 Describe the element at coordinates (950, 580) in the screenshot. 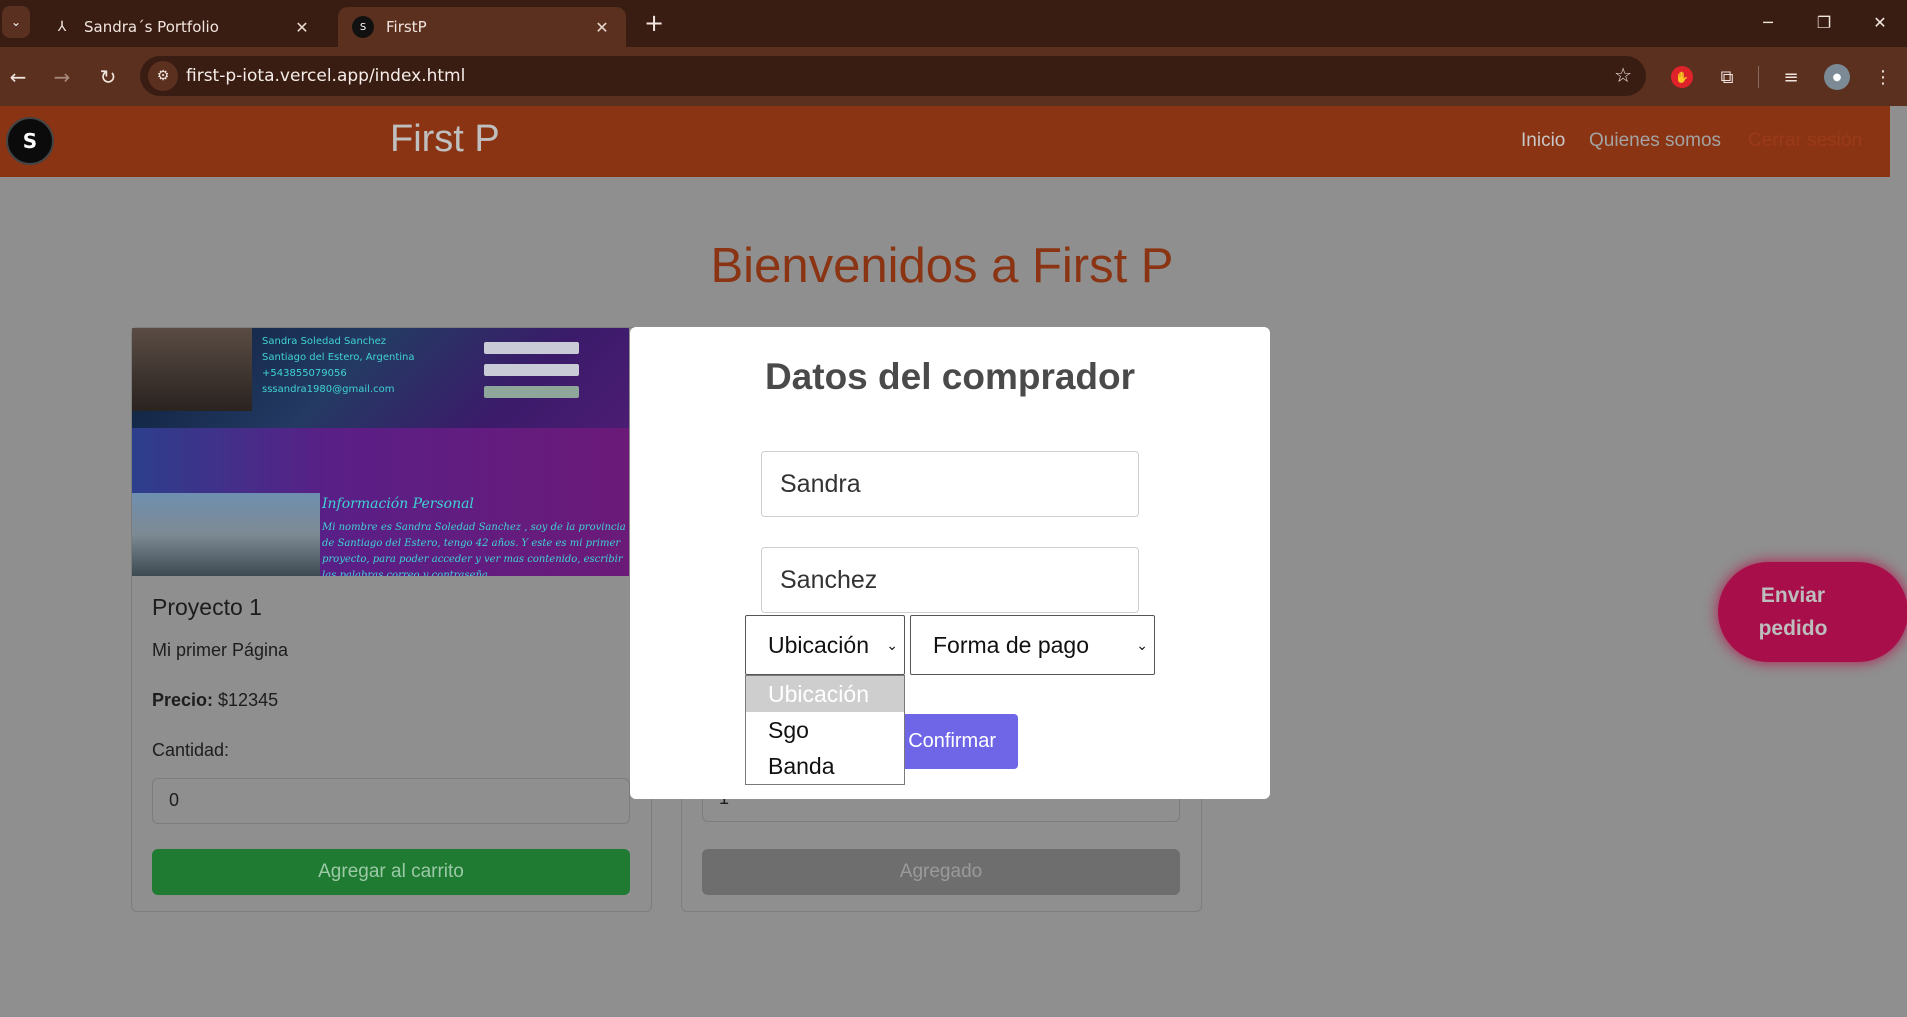

I see `last-name-input: Sanchez` at that location.